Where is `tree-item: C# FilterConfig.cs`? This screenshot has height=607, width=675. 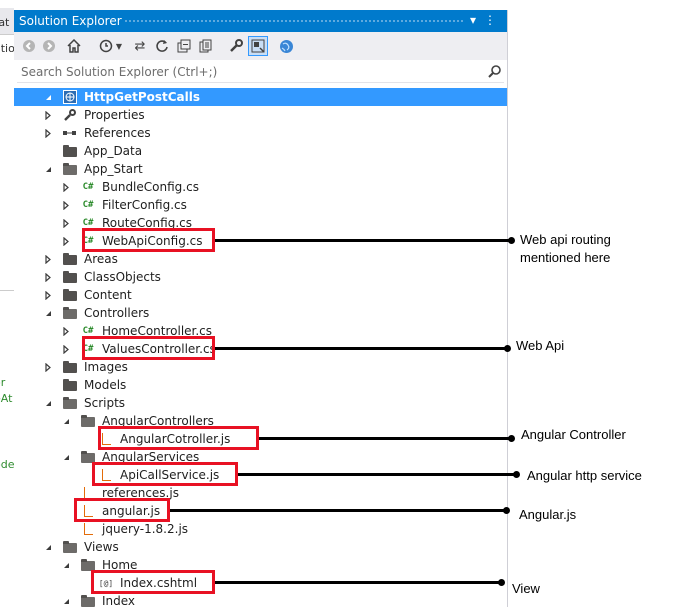
tree-item: C# FilterConfig.cs is located at coordinates (260, 205).